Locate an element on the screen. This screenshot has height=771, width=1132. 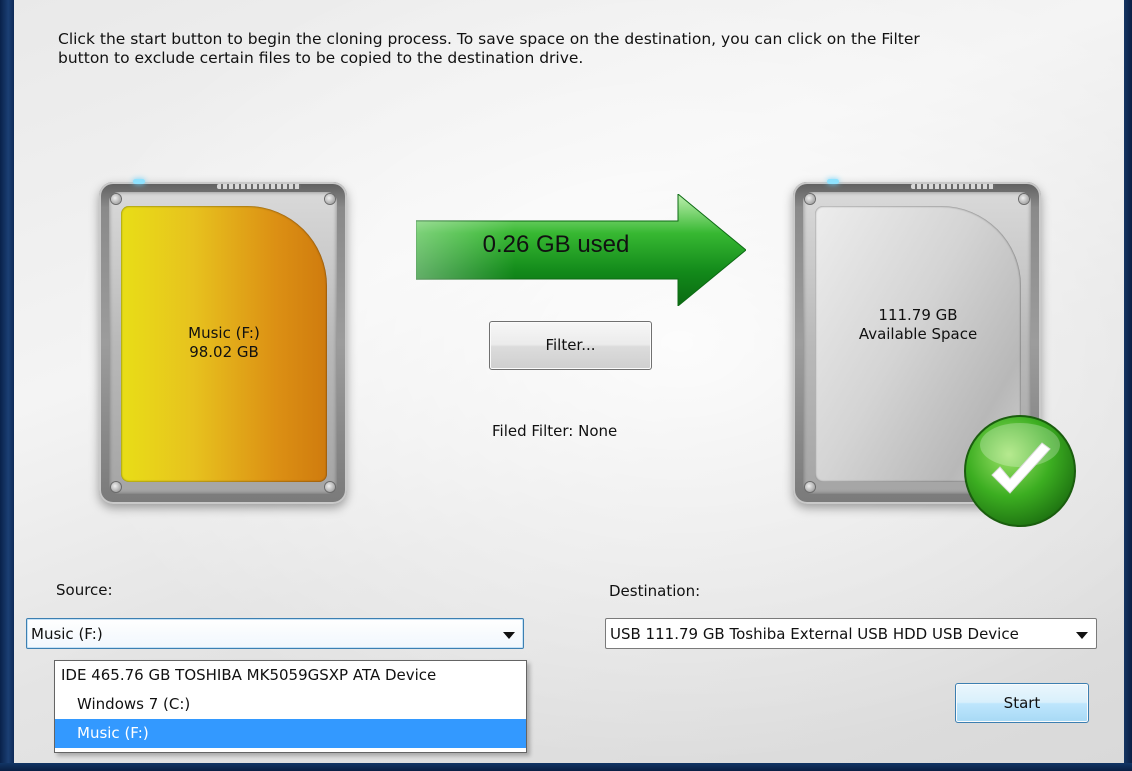
source-drive-icon: Music (F:) 98.02 GB is located at coordinates (223, 341).